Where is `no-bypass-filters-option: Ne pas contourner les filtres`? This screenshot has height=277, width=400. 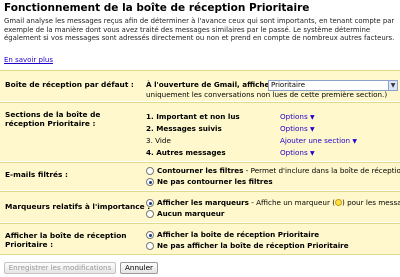
no-bypass-filters-option: Ne pas contourner les filtres is located at coordinates (215, 181).